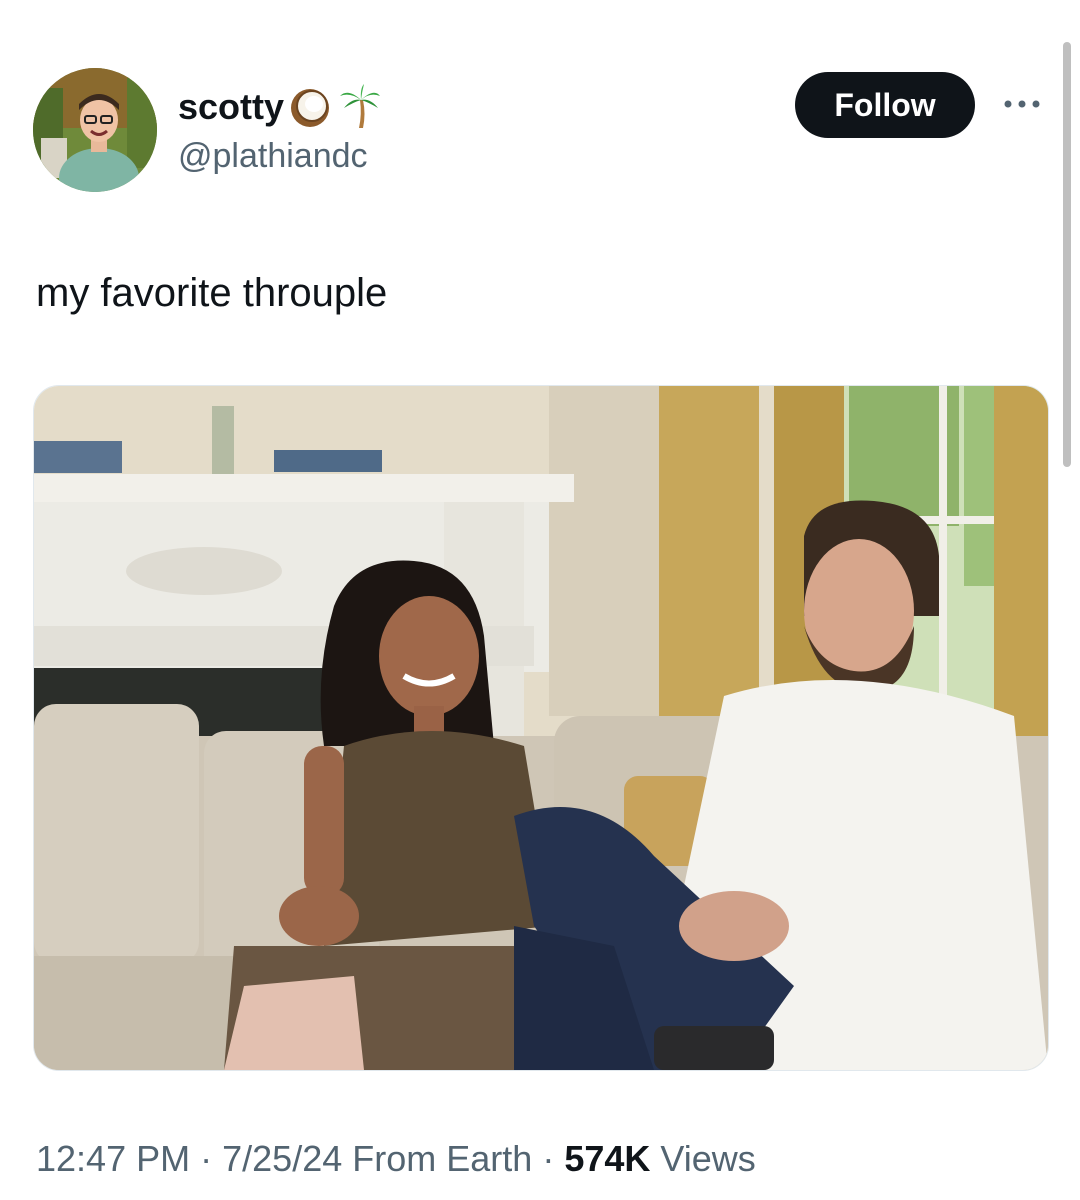  I want to click on views-count: 574K, so click(607, 1158).